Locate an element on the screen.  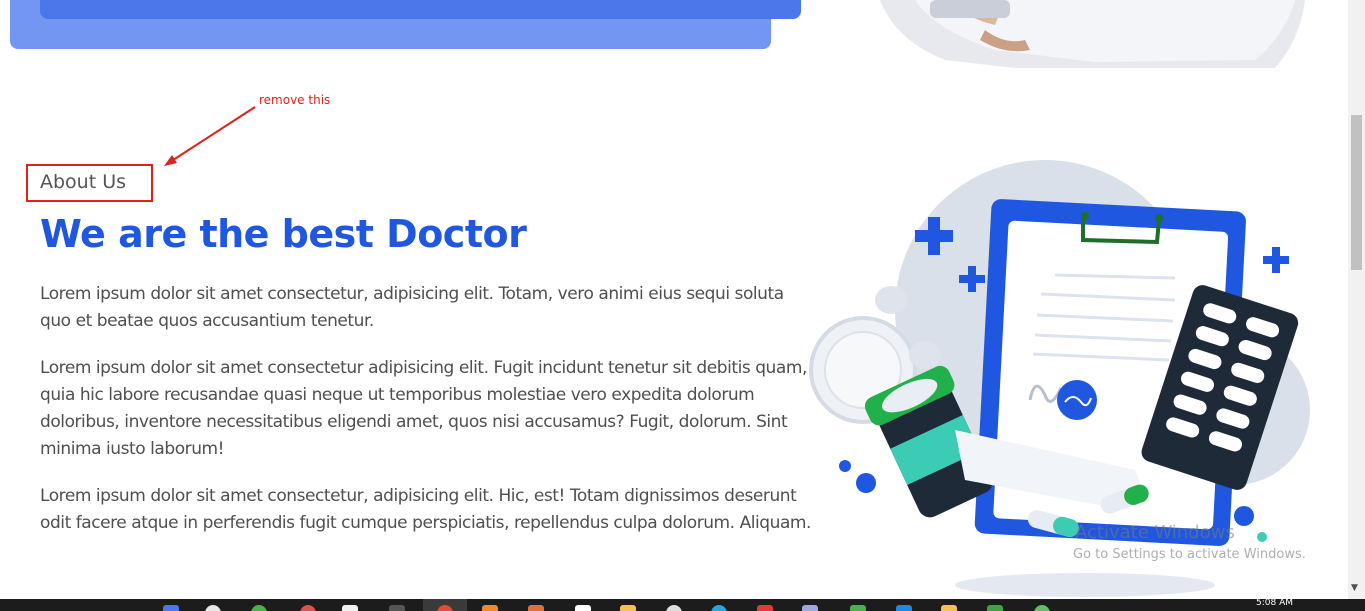
hero-doctor-image is located at coordinates (1080, 34).